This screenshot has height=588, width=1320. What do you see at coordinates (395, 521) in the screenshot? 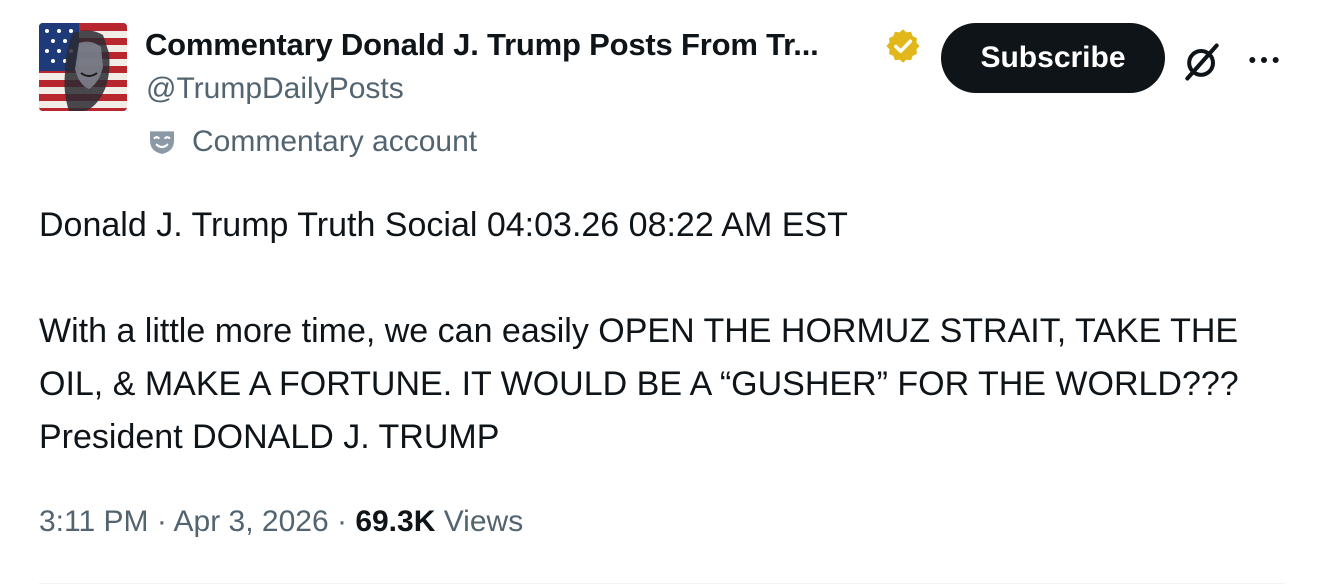
I see `views-count: 69.3K` at bounding box center [395, 521].